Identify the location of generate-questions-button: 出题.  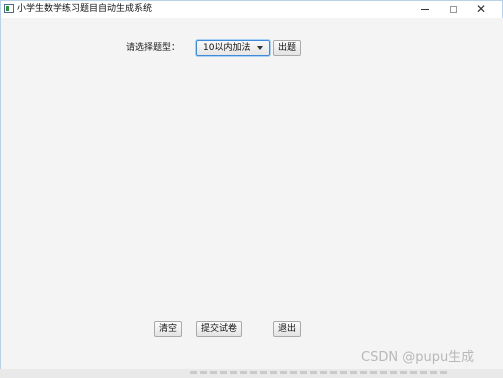
(287, 48).